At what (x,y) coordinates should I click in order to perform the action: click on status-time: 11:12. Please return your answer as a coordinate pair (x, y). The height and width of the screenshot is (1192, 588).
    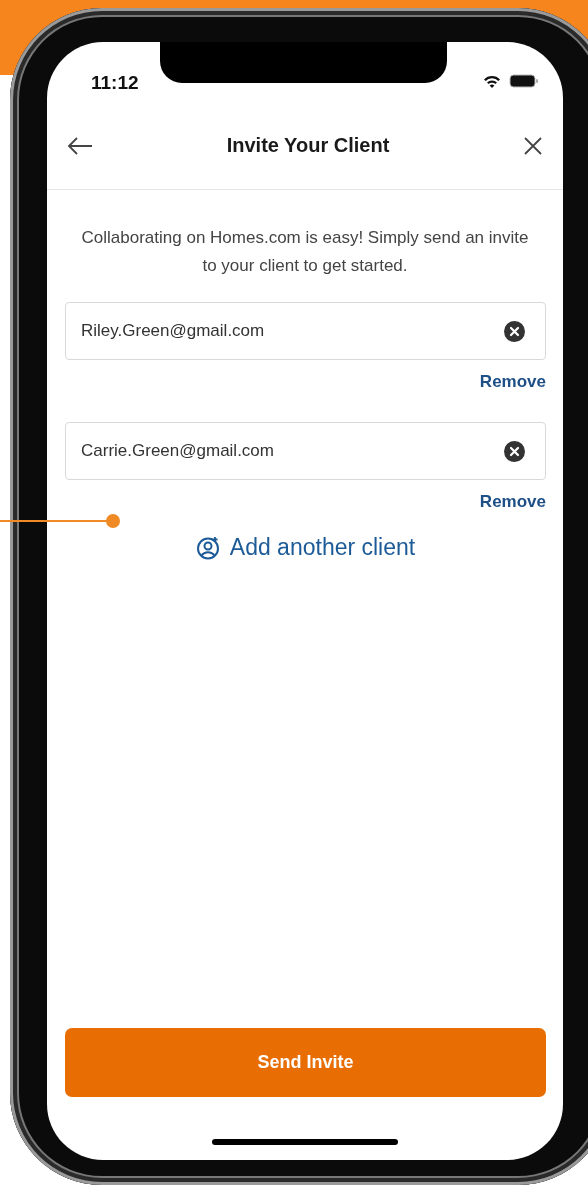
    Looking at the image, I should click on (115, 83).